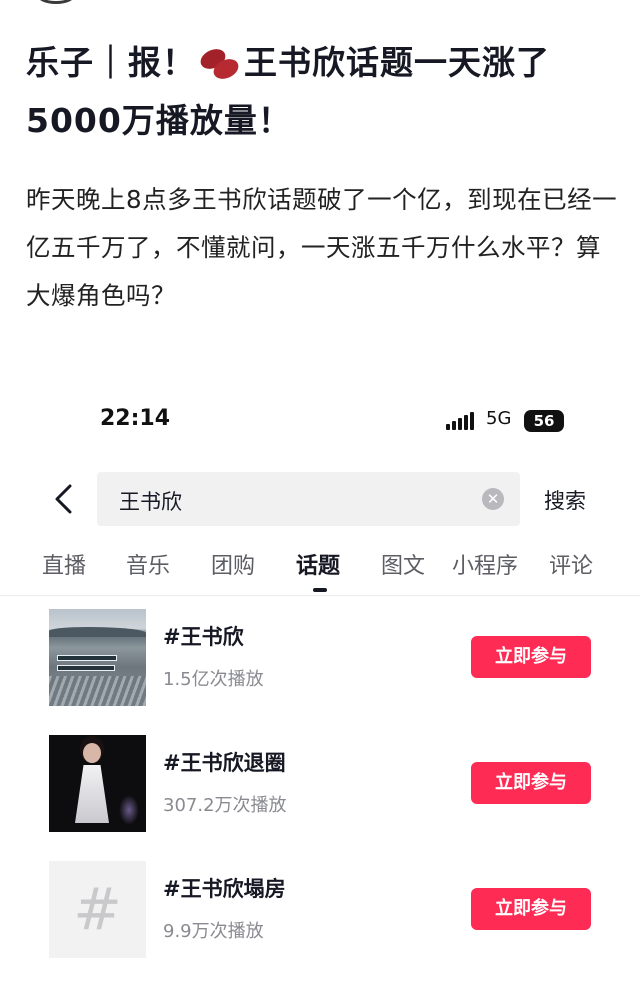 Image resolution: width=640 pixels, height=983 pixels. I want to click on red-bean-icon, so click(219, 64).